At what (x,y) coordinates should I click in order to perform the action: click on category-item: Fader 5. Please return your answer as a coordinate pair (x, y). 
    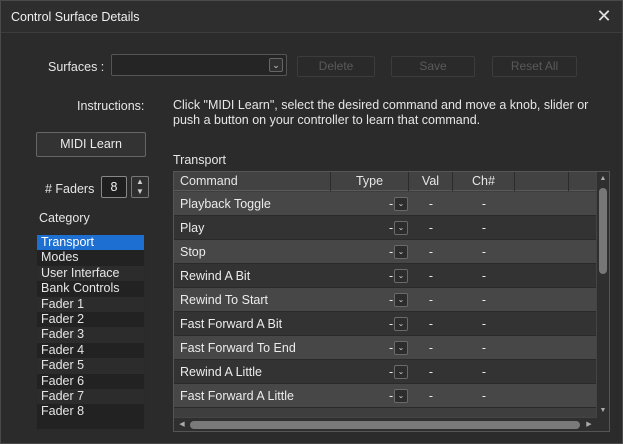
    Looking at the image, I should click on (90, 366).